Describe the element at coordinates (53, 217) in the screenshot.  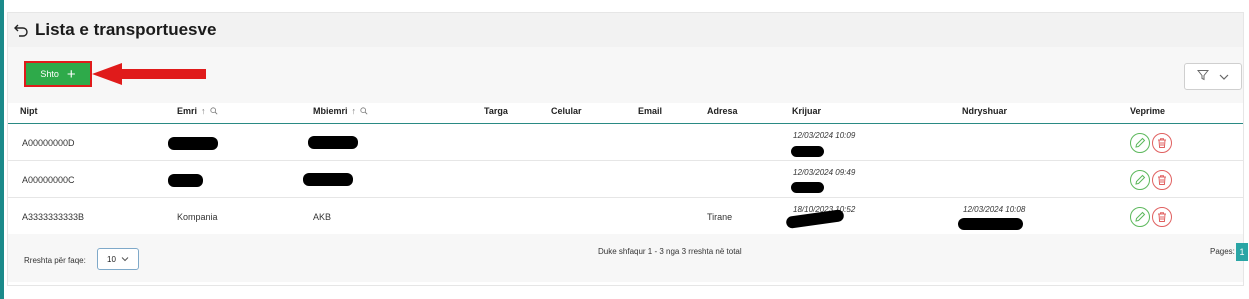
I see `cell-nipt: A3333333333B` at that location.